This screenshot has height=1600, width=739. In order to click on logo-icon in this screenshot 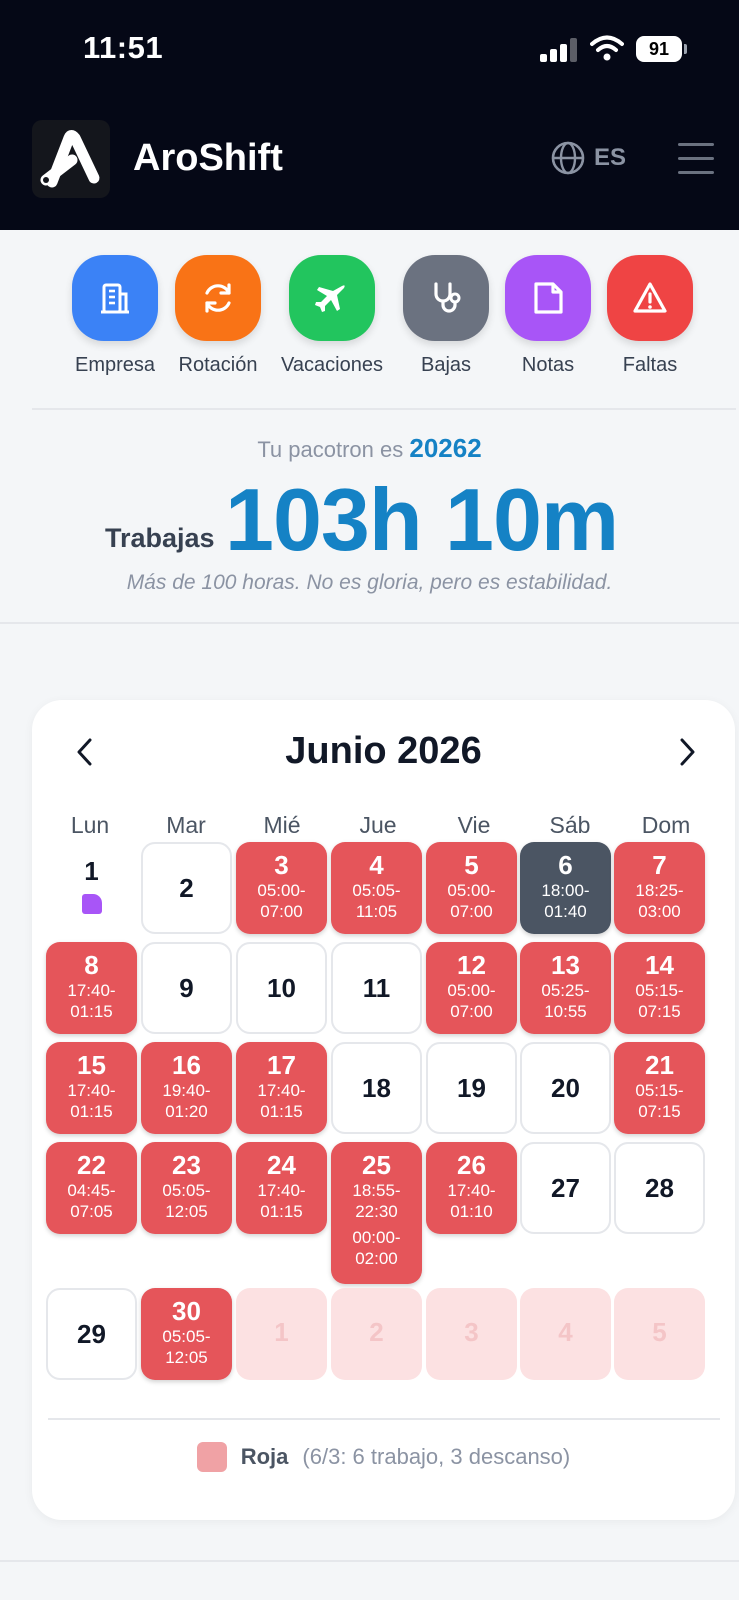, I will do `click(70, 159)`.